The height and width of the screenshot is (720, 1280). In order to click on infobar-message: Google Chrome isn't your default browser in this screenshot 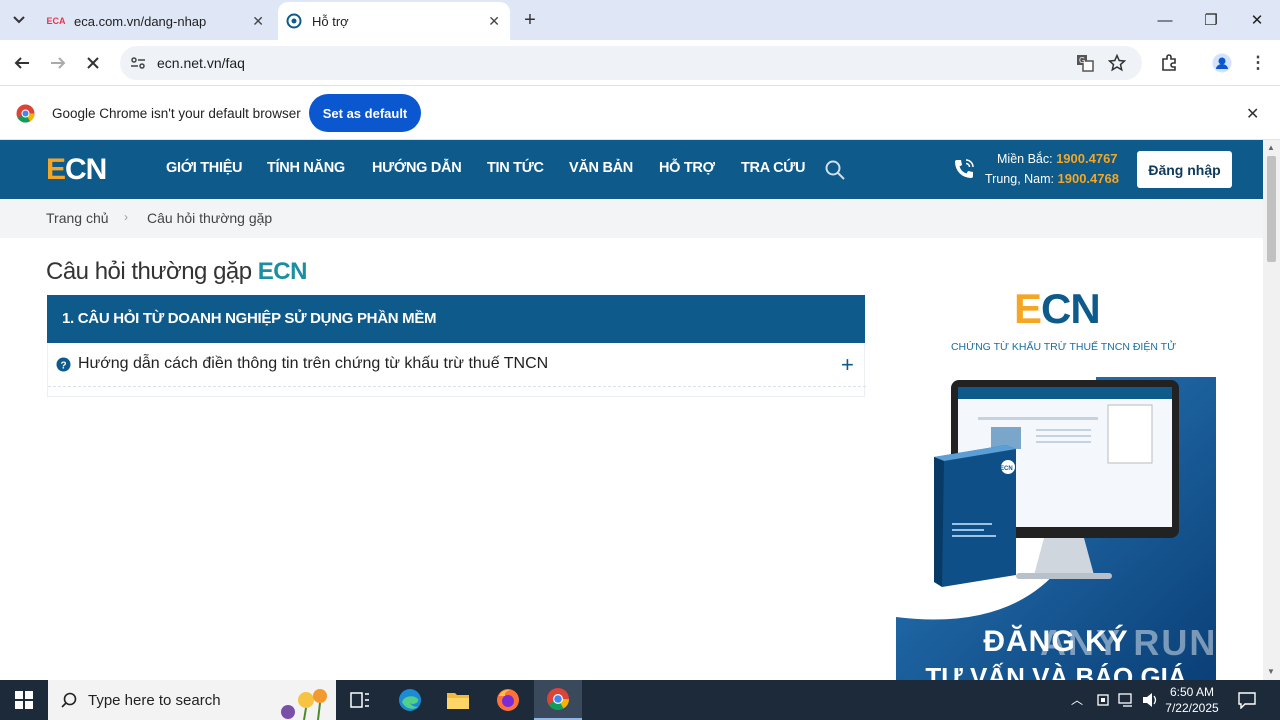, I will do `click(176, 113)`.